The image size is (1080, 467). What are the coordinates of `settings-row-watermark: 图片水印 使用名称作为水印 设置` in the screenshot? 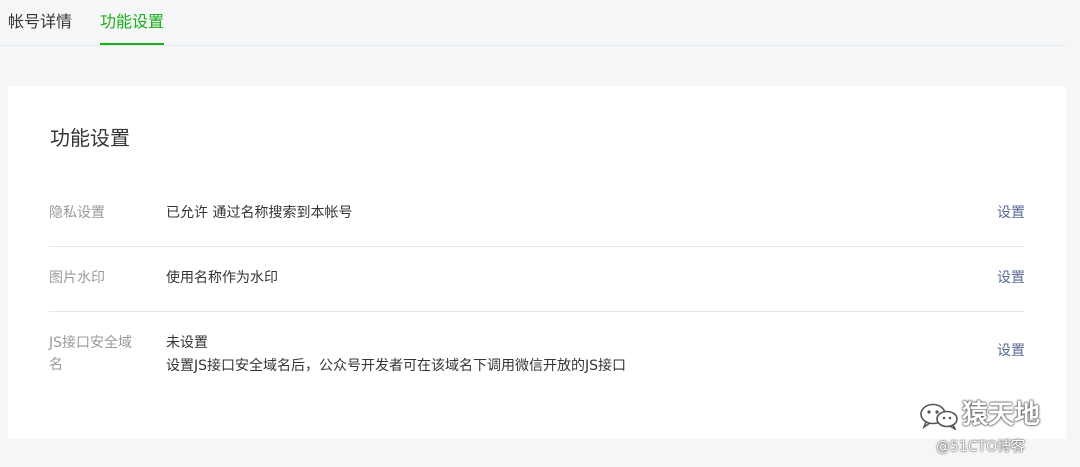 It's located at (537, 279).